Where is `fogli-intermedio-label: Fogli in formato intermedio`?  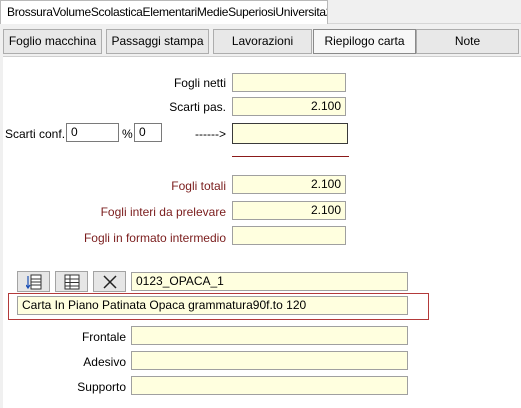 fogli-intermedio-label: Fogli in formato intermedio is located at coordinates (154, 238).